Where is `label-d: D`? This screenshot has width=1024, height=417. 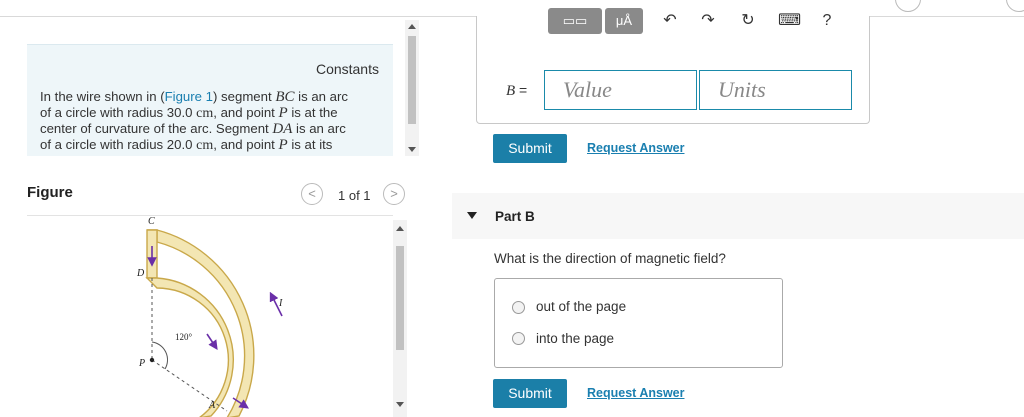 label-d: D is located at coordinates (140, 273).